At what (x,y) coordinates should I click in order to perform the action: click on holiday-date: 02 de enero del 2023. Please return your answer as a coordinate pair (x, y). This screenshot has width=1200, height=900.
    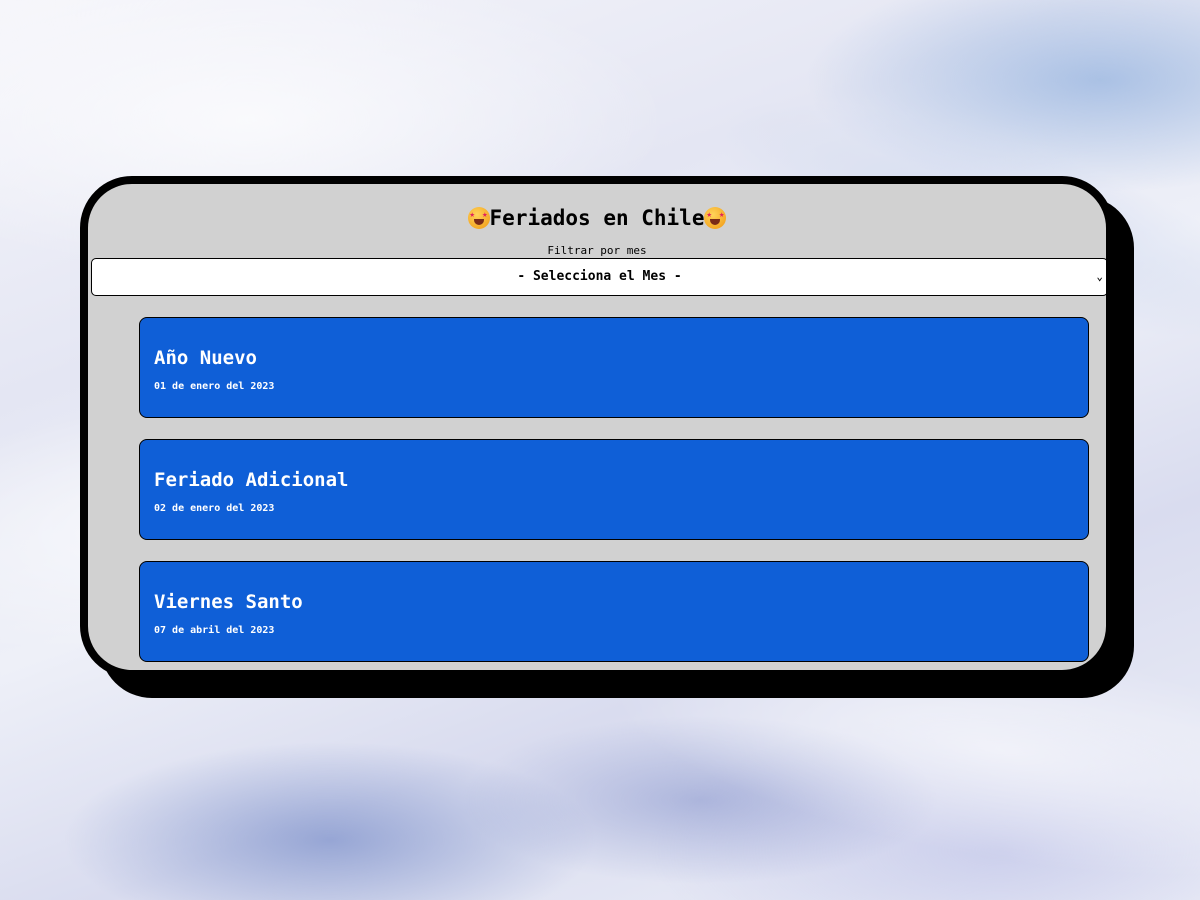
    Looking at the image, I should click on (214, 508).